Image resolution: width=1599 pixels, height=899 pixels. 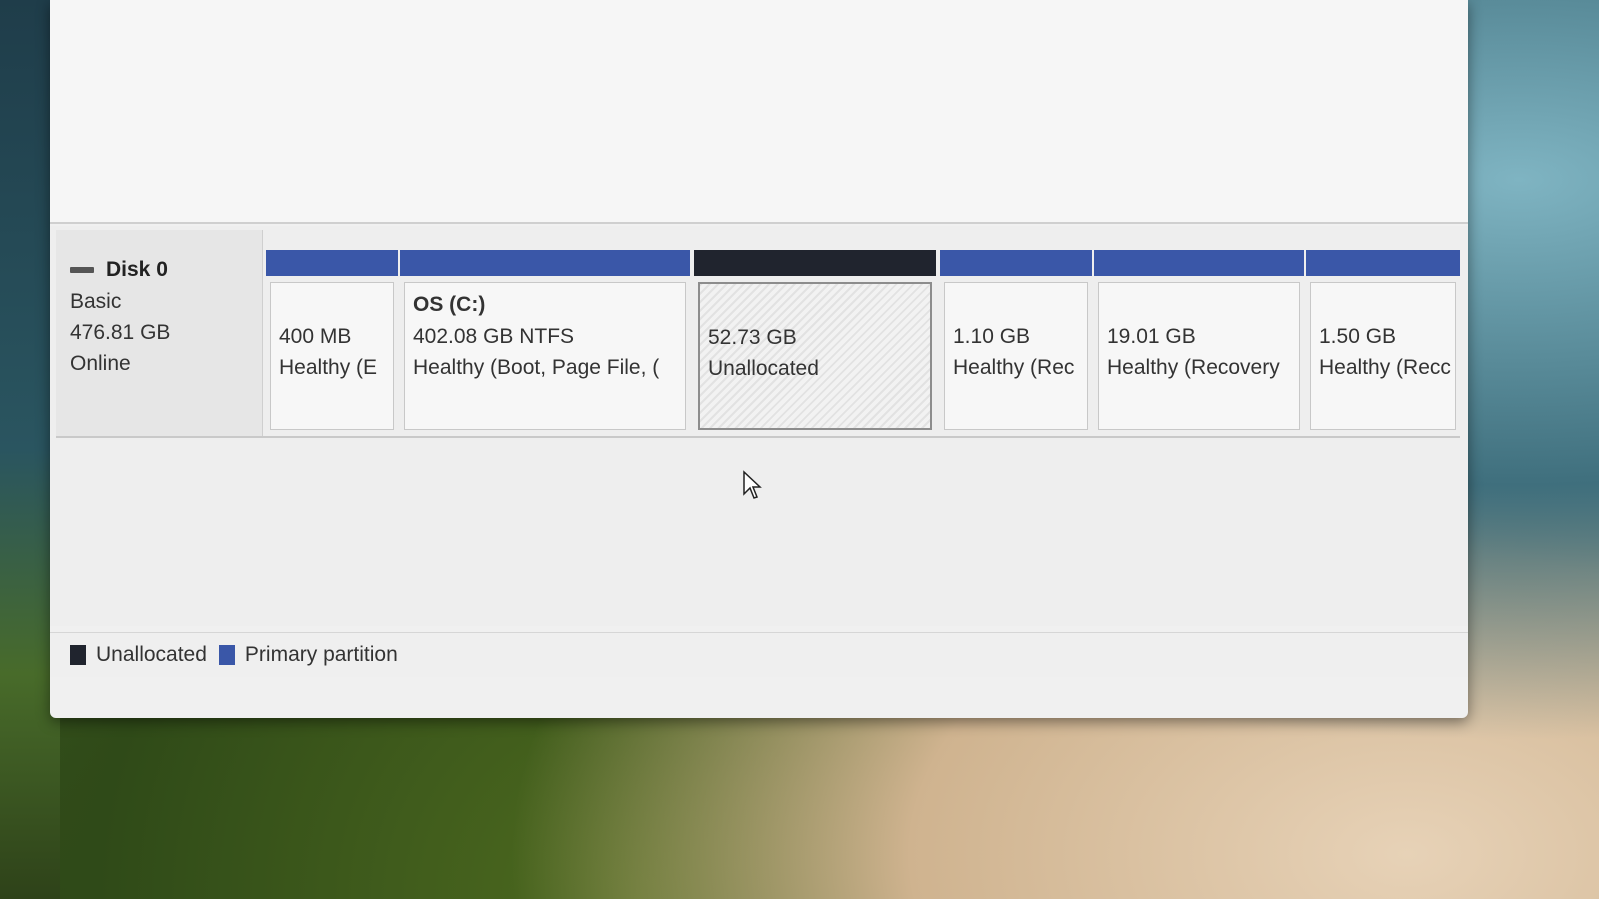 I want to click on partition-os-c-bar, so click(x=545, y=263).